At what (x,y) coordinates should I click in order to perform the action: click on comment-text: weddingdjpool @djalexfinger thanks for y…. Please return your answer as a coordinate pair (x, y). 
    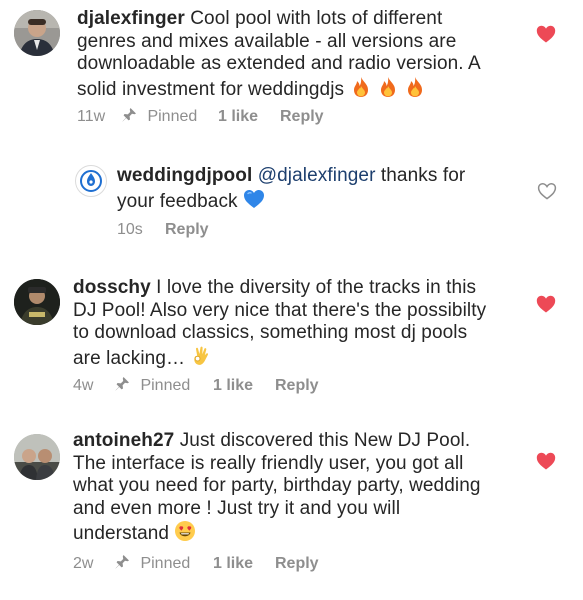
    Looking at the image, I should click on (317, 189).